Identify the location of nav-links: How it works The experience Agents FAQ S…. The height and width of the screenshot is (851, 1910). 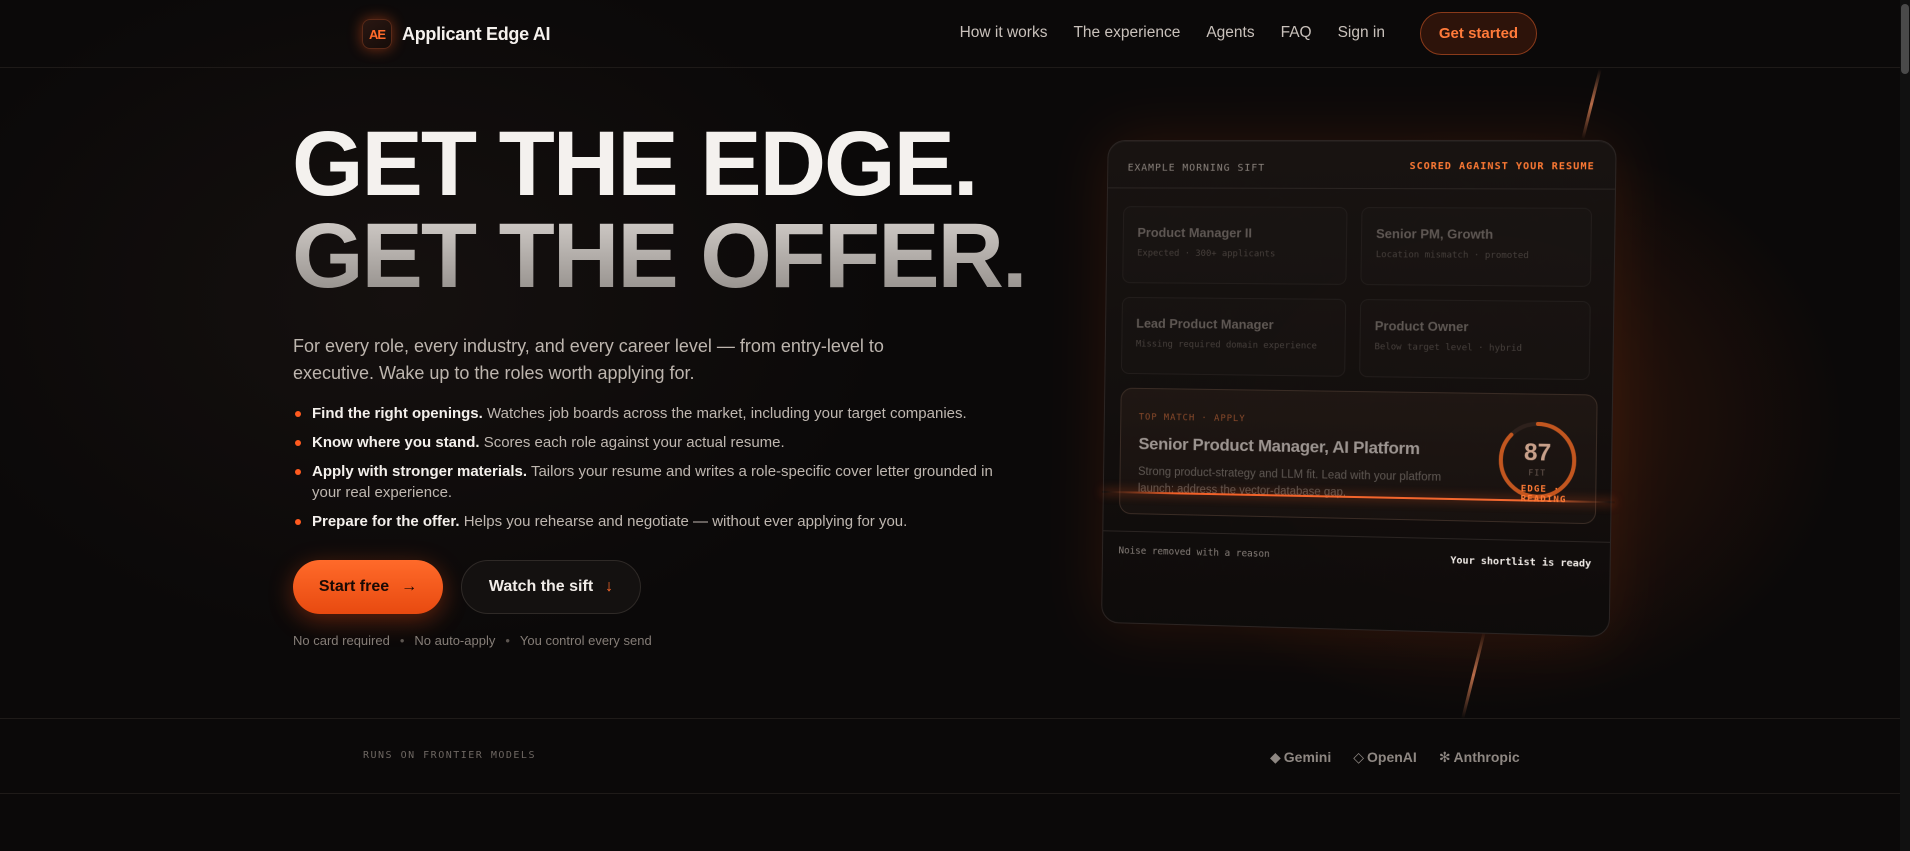
(1172, 33).